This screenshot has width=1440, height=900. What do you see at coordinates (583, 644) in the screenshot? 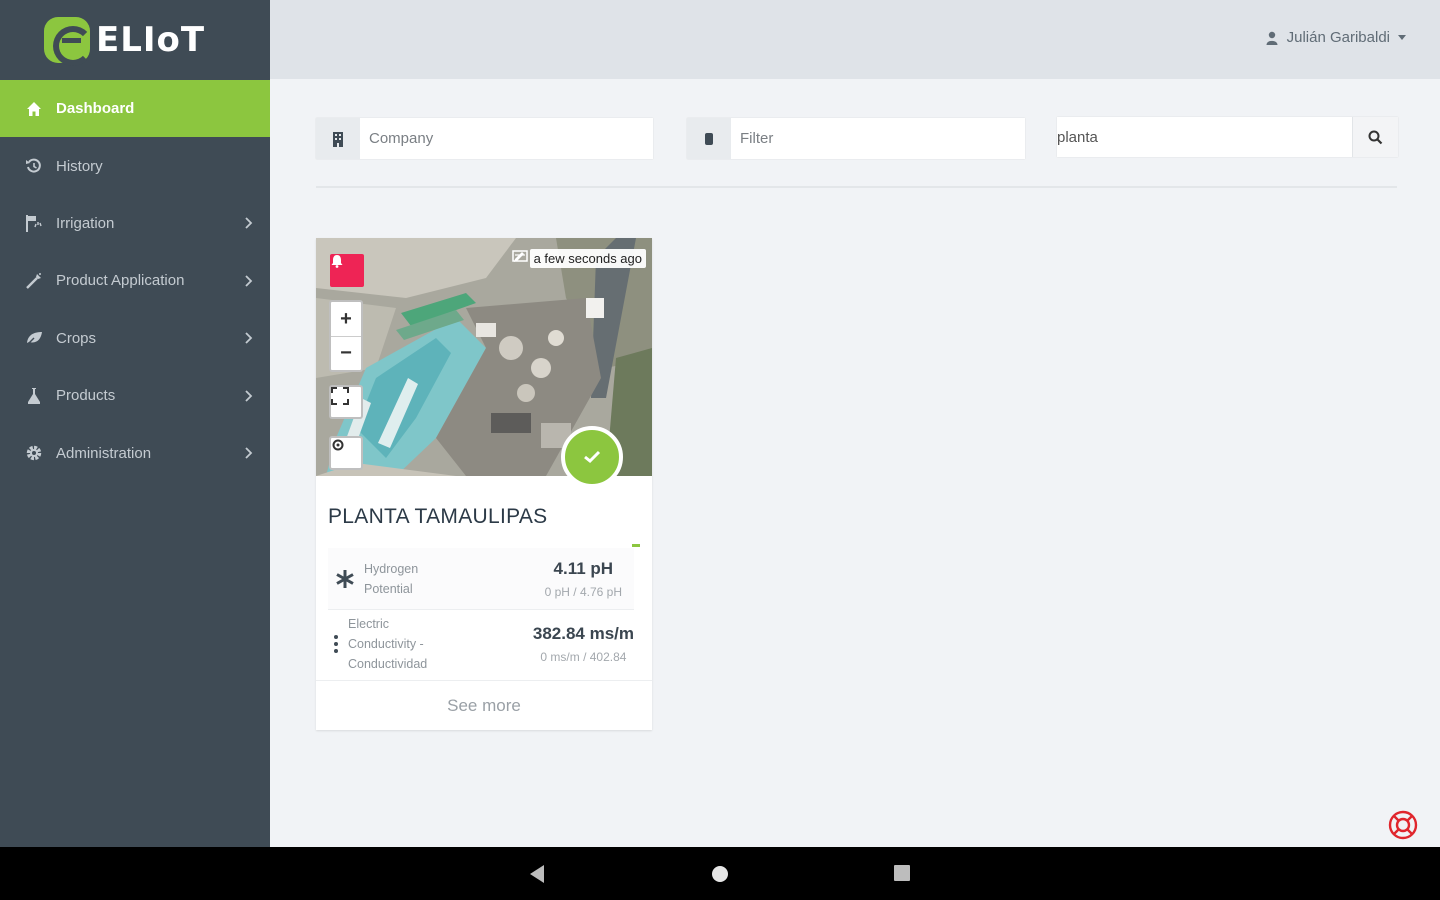
I see `metric-values: 382.84 ms/m 0 ms/m / 402.84` at bounding box center [583, 644].